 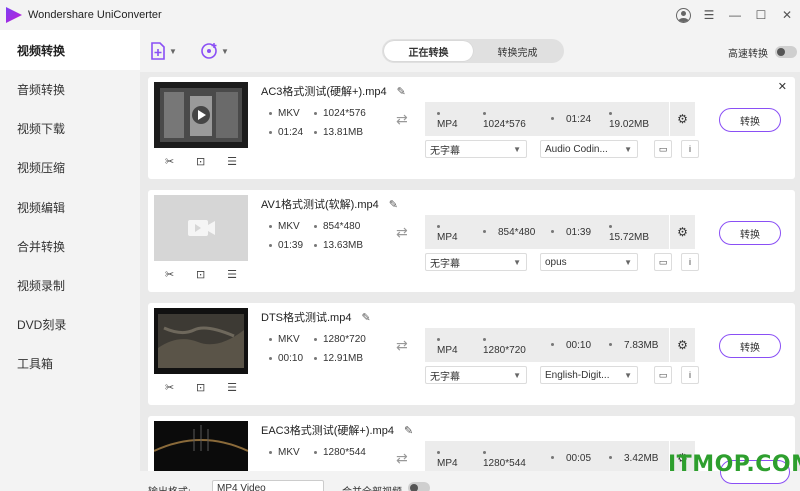 I want to click on sidebar-item-label: 合并转换, so click(x=41, y=246).